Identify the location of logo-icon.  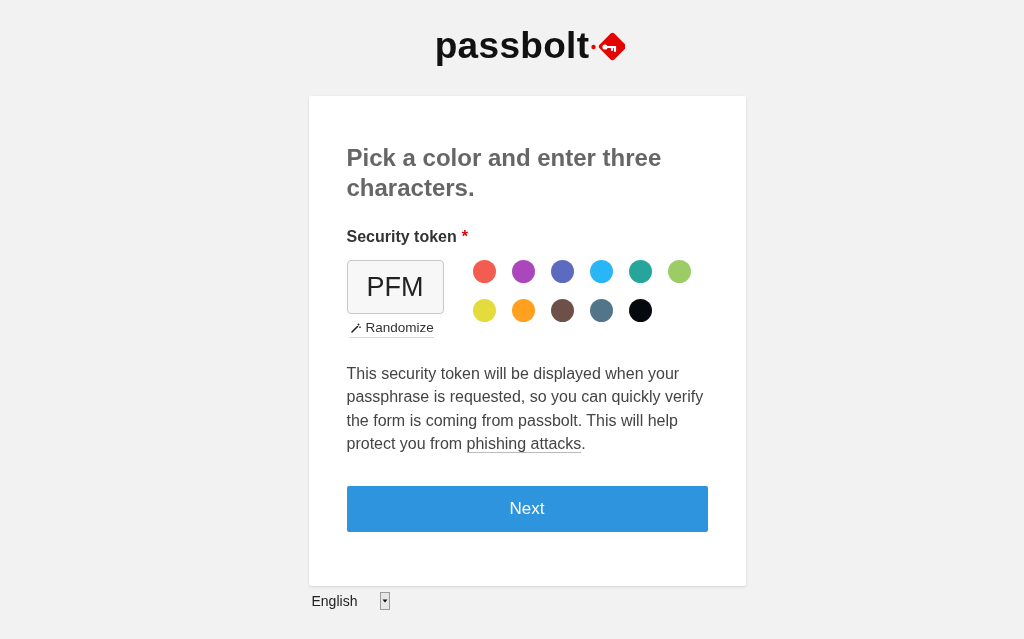
(608, 47).